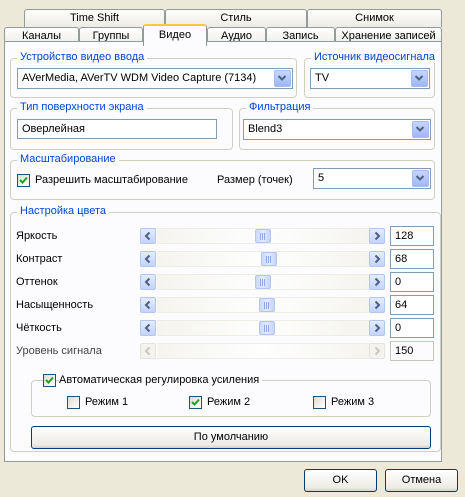 Image resolution: width=465 pixels, height=497 pixels. What do you see at coordinates (161, 380) in the screenshot?
I see `agc-label: Автоматическая регулировка усиления` at bounding box center [161, 380].